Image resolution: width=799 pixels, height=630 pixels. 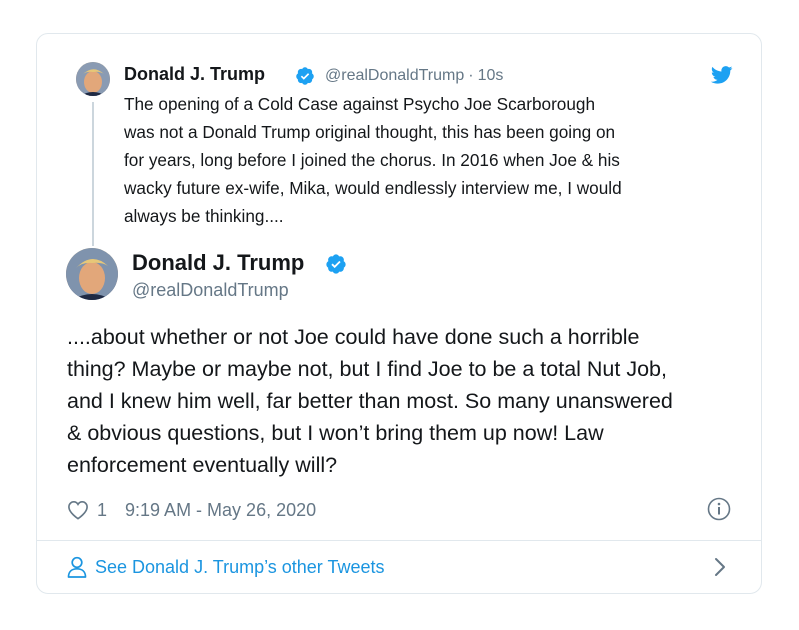 I want to click on tweet-timestamp: 9:19 AM - May 26, 2020, so click(x=220, y=510).